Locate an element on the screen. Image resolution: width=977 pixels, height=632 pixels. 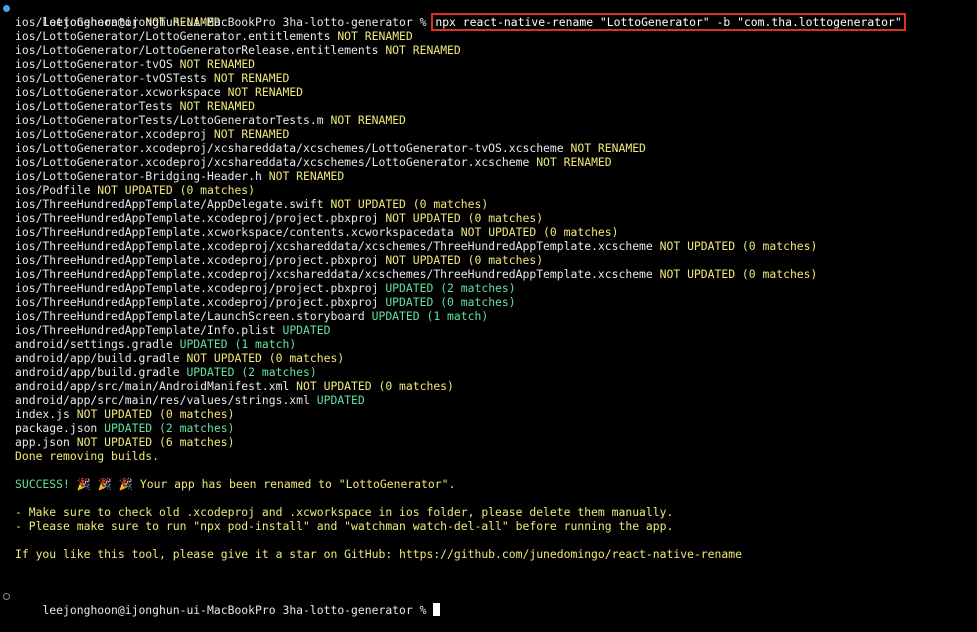
file-path: ios/LottoGenerator.xcodeproj is located at coordinates (111, 134).